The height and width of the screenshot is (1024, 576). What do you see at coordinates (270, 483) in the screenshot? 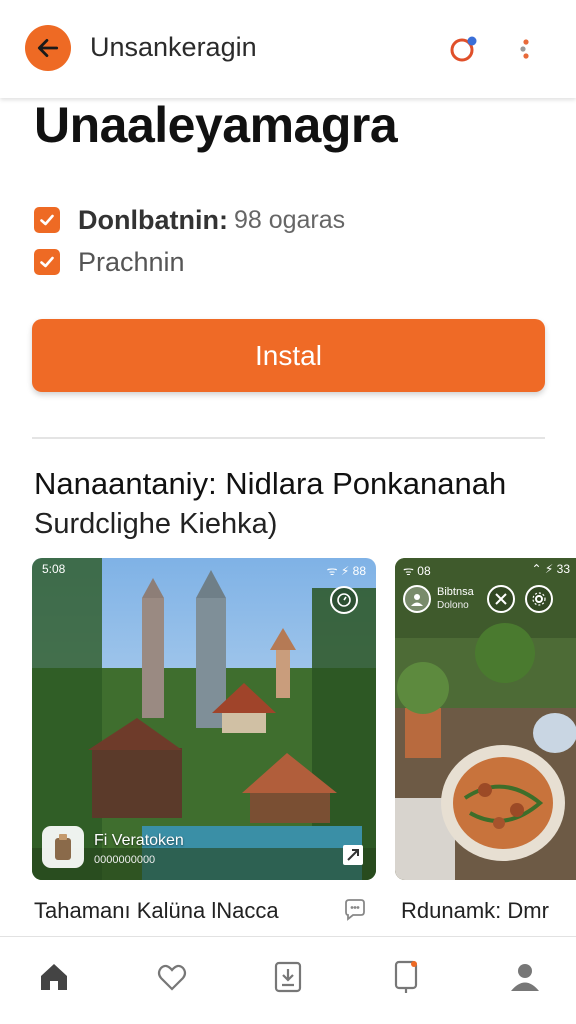
I see `section-title: Nanaantaniy: Nidlara Ponkananah` at bounding box center [270, 483].